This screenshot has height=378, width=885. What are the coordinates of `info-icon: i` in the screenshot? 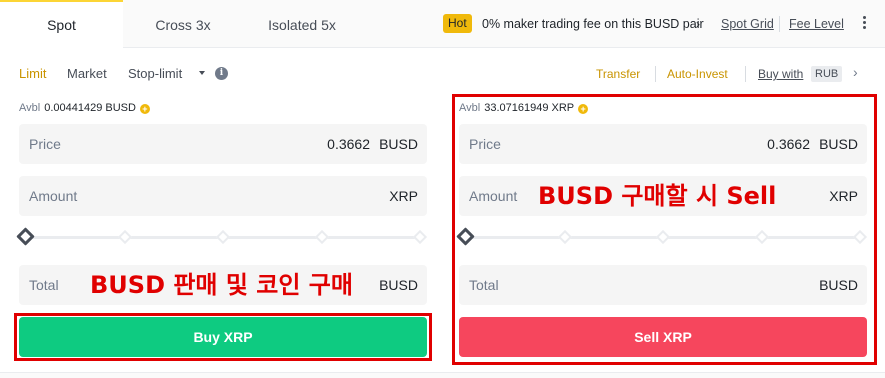 It's located at (221, 73).